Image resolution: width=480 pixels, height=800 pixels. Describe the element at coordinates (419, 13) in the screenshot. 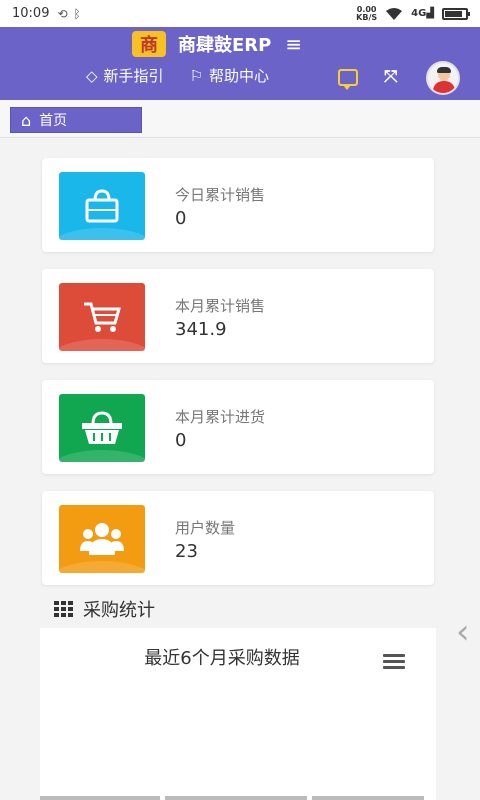

I see `signal-label: 4G` at that location.